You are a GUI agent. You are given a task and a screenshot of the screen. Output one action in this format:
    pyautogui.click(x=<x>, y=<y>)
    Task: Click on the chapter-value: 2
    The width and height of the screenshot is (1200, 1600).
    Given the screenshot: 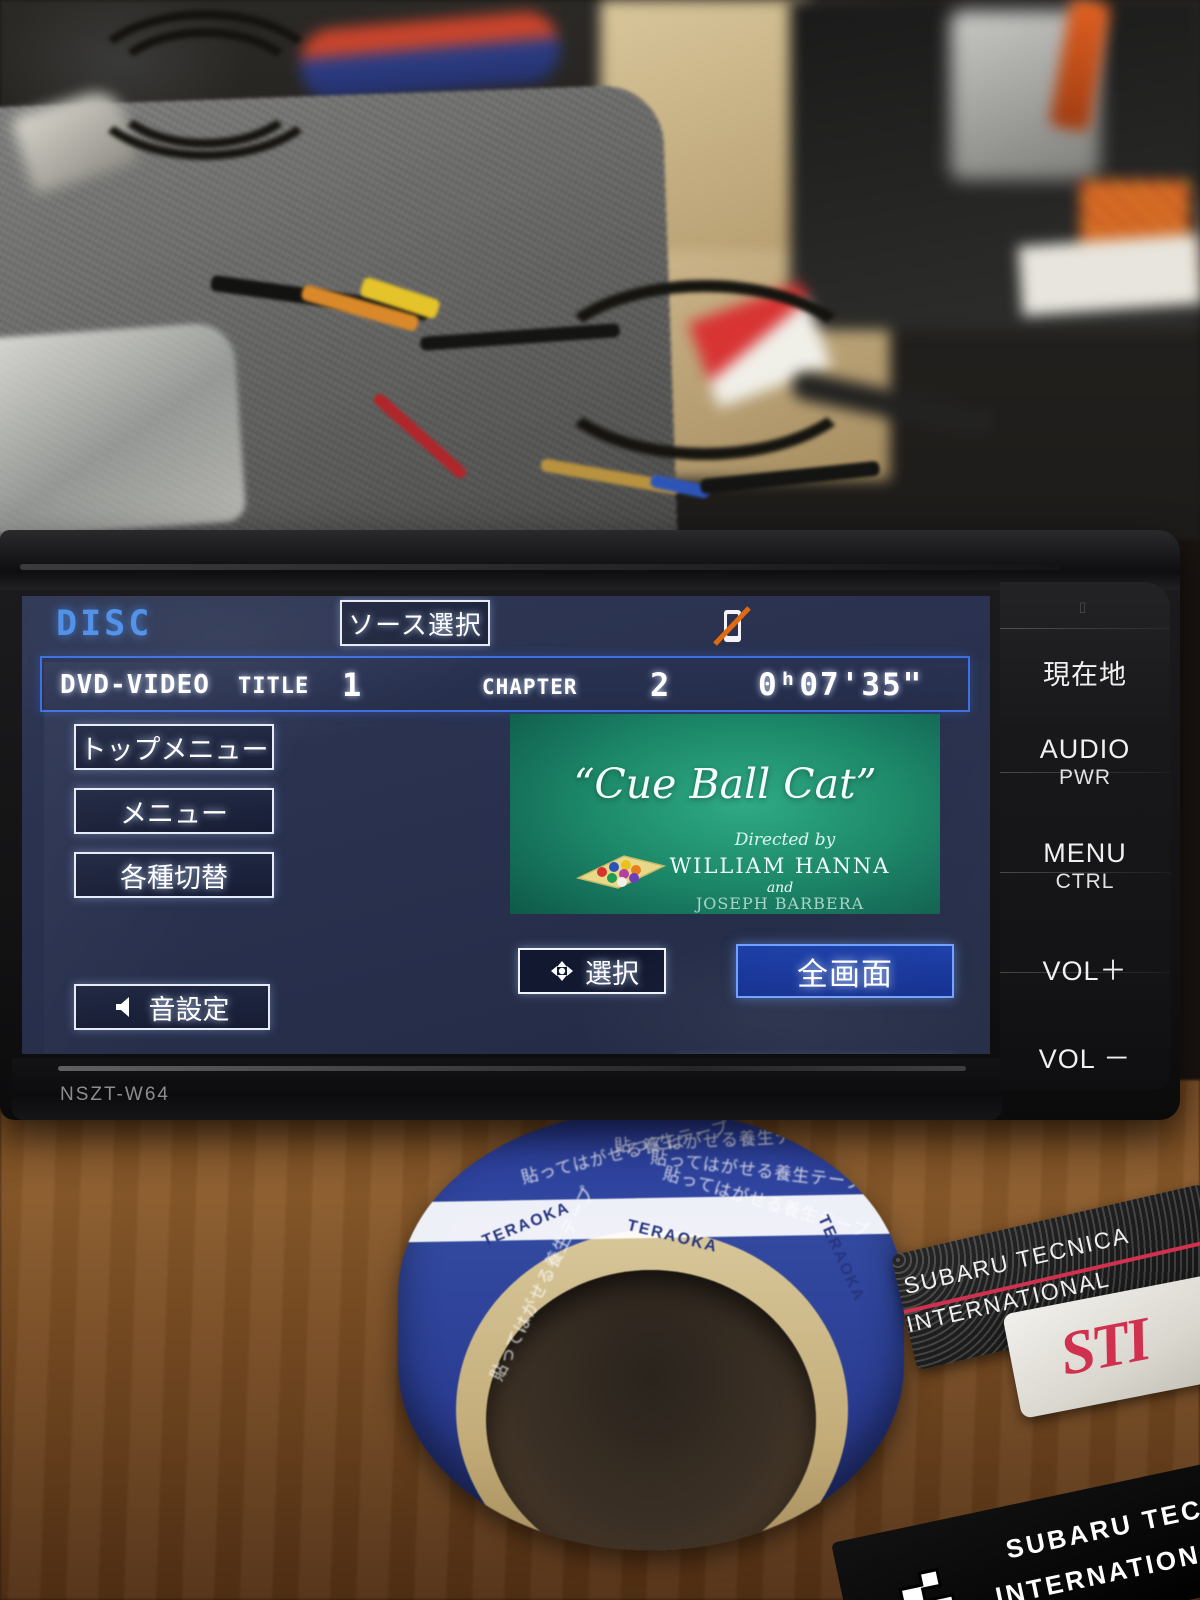 What is the action you would take?
    pyautogui.click(x=660, y=685)
    